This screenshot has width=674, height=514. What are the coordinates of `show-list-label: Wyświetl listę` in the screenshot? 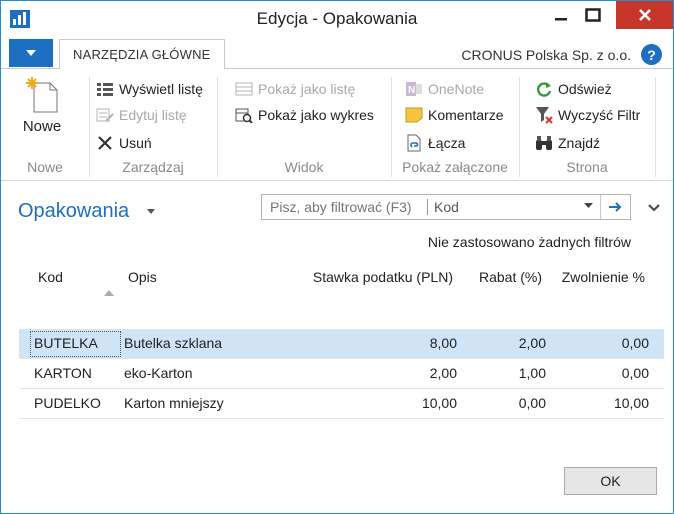 It's located at (161, 89).